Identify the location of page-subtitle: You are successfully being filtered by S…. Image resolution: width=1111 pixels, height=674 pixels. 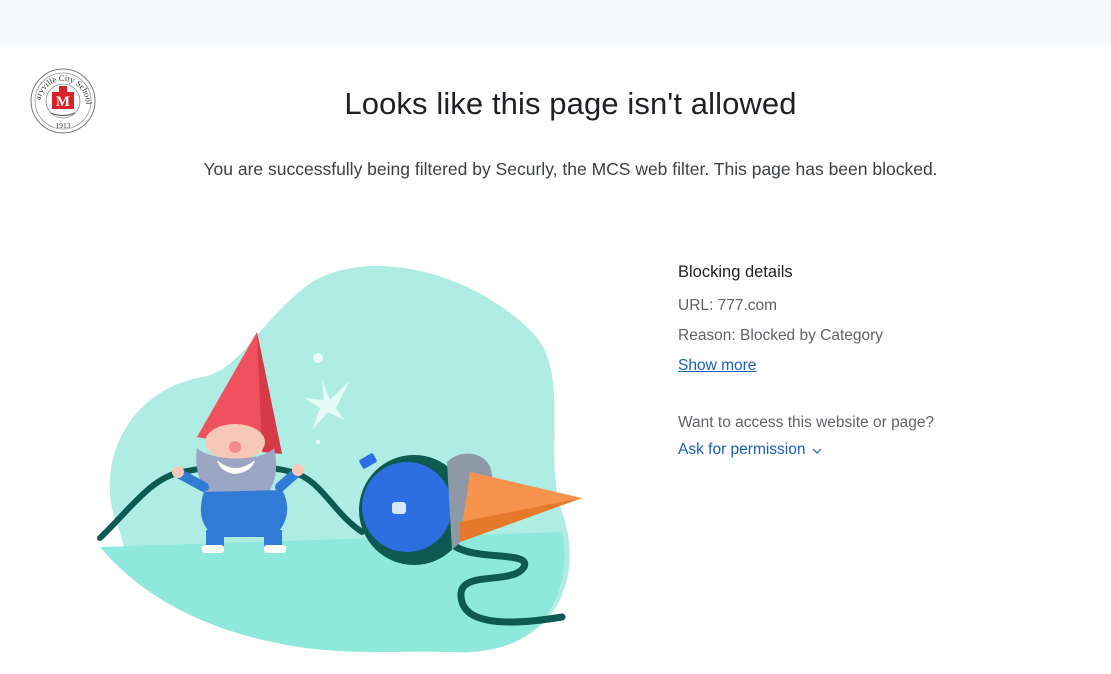
(570, 169).